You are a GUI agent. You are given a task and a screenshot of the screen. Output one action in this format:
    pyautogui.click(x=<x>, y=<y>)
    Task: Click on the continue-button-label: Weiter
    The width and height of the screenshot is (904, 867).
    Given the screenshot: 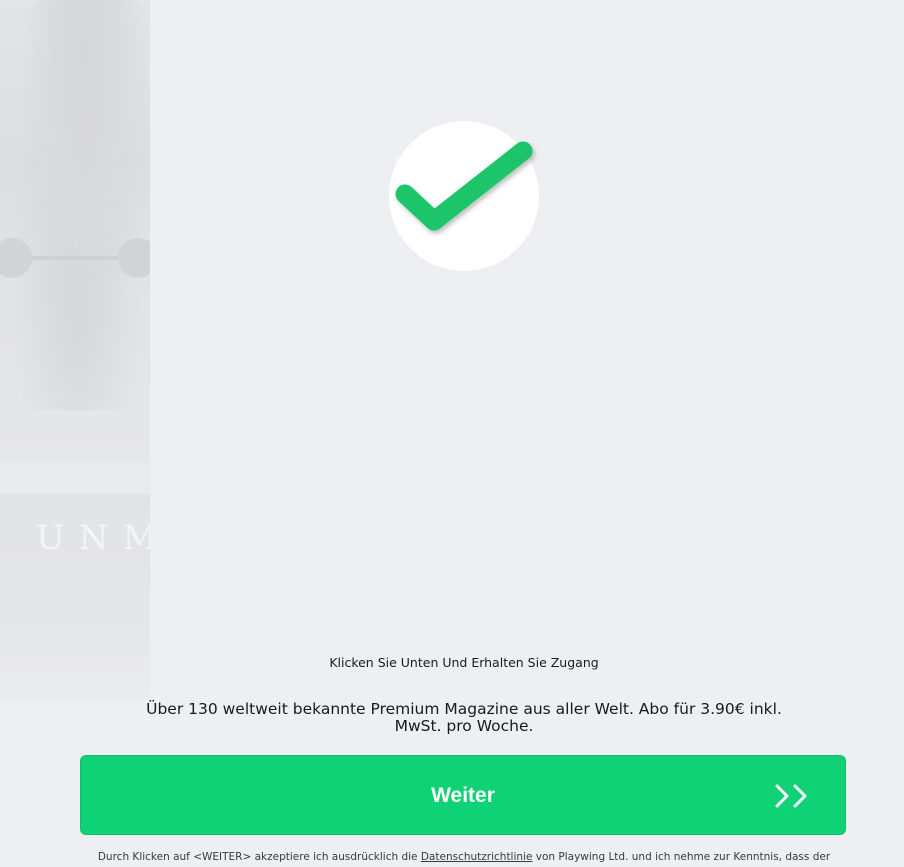 What is the action you would take?
    pyautogui.click(x=463, y=795)
    